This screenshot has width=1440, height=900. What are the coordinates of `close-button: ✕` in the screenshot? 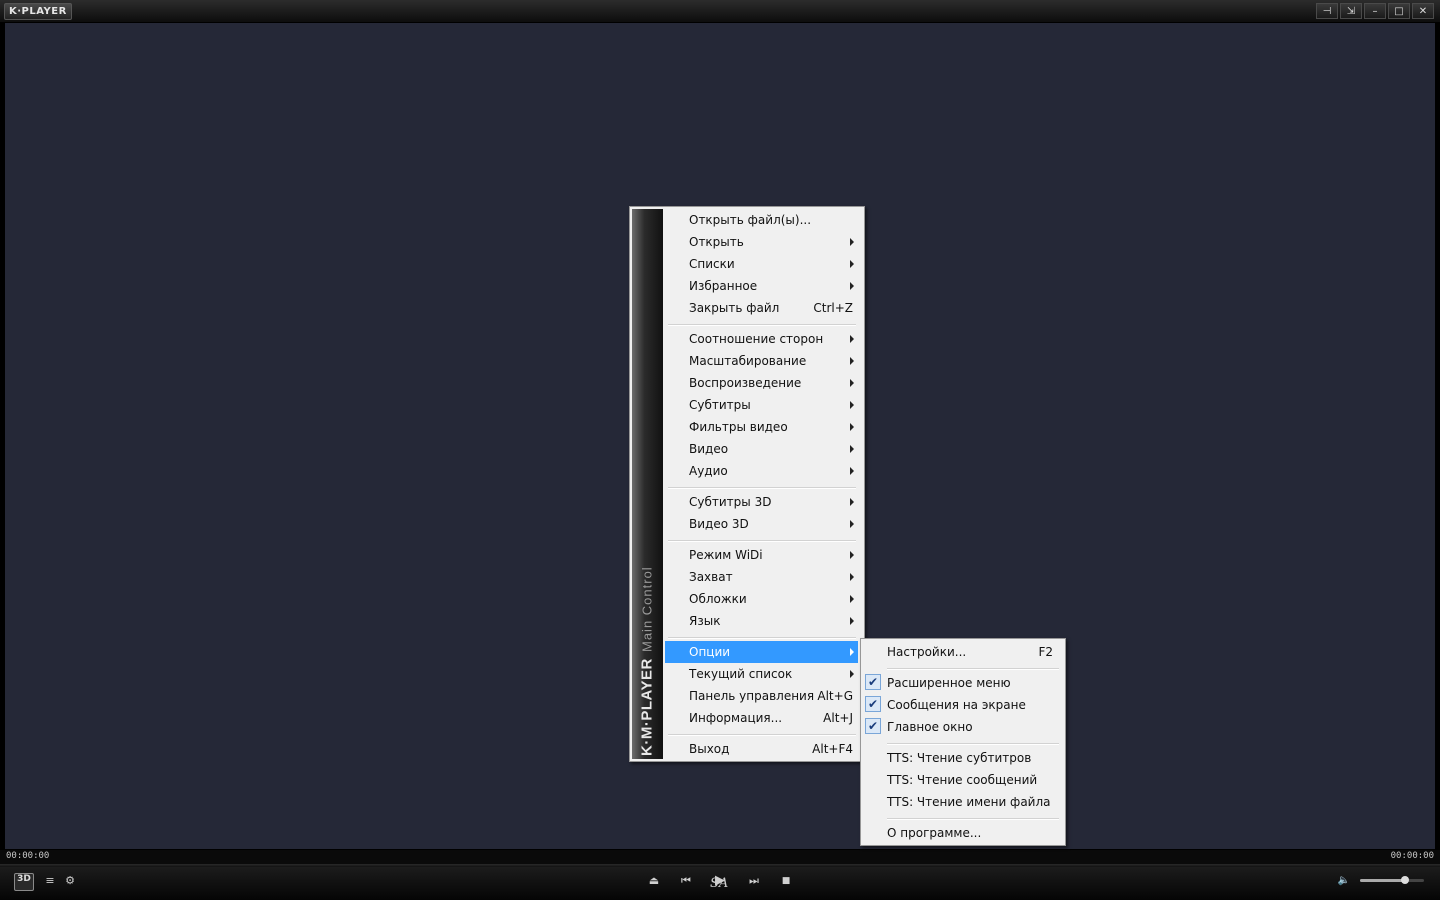 It's located at (1423, 11).